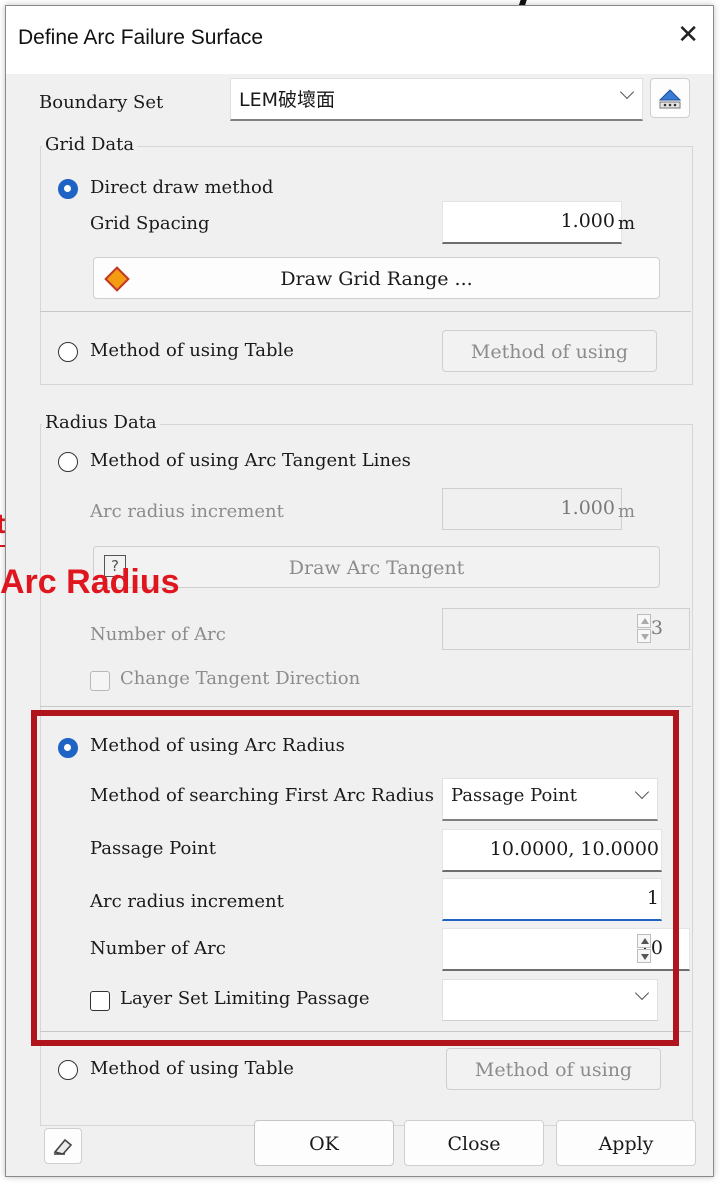 This screenshot has height=1185, width=726. I want to click on grid-spacing-label: Grid Spacing, so click(150, 223).